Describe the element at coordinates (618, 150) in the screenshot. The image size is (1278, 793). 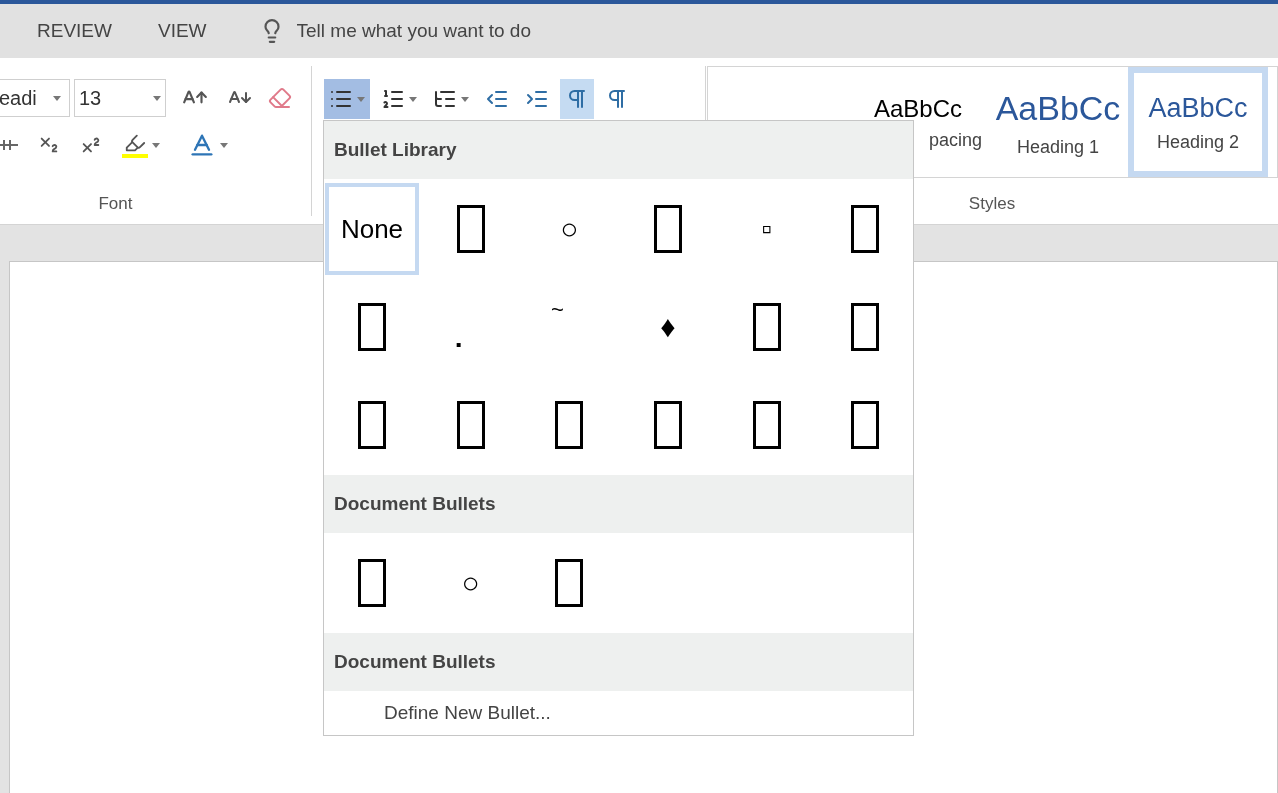
I see `menu-section-header: Bullet Library` at that location.